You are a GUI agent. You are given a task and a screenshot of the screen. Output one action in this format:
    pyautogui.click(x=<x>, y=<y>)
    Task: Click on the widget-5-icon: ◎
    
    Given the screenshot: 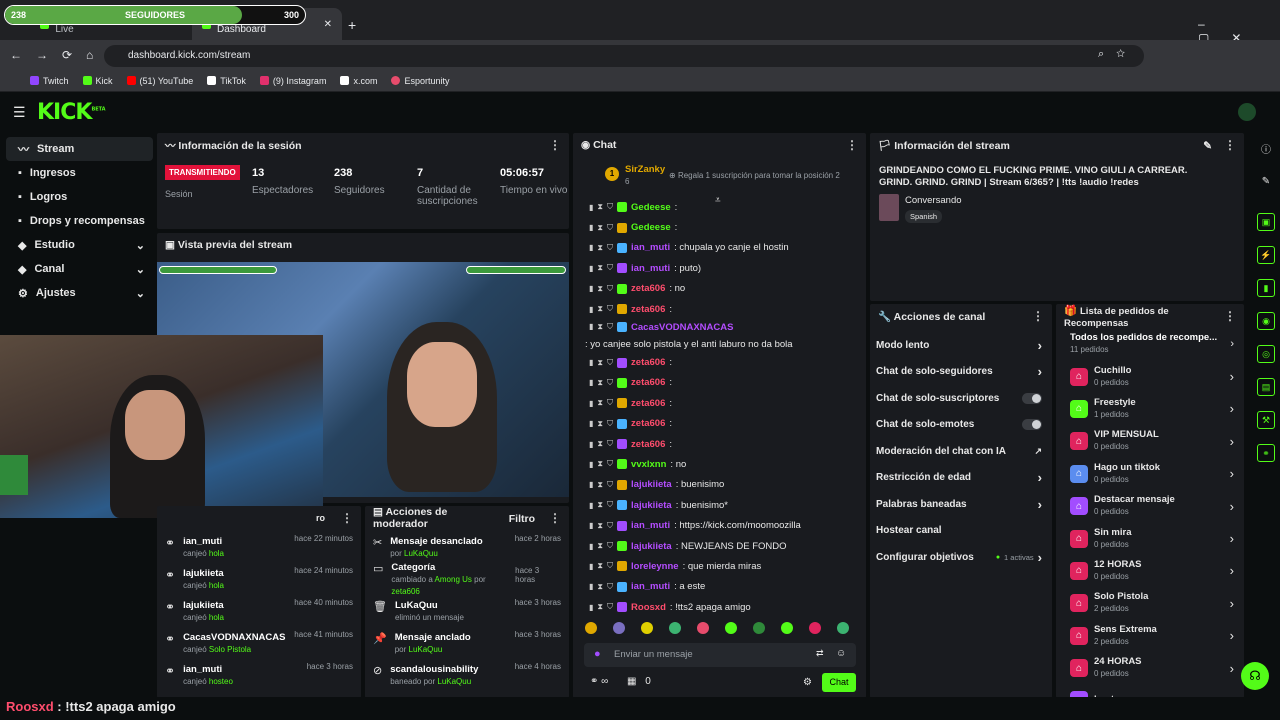 What is the action you would take?
    pyautogui.click(x=1266, y=354)
    